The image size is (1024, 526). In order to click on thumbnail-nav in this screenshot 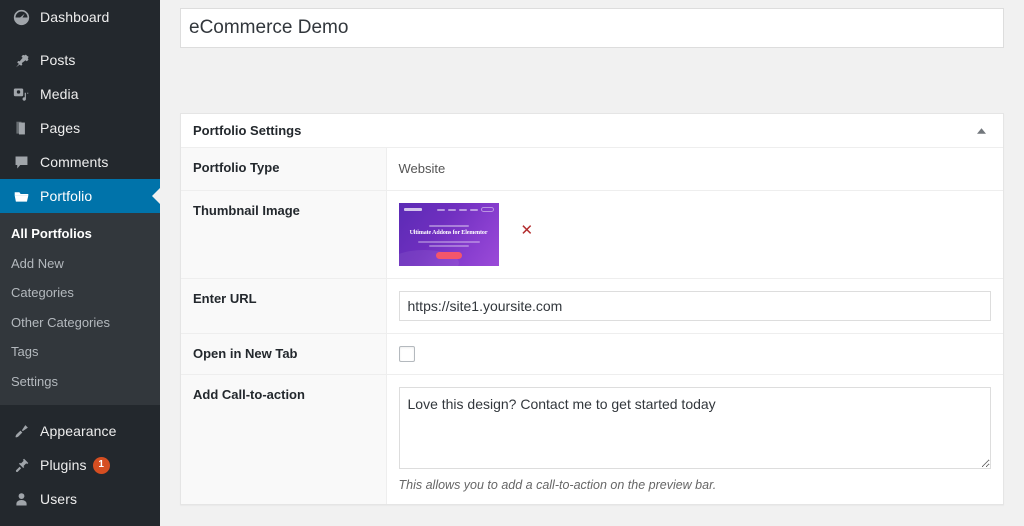, I will do `click(448, 210)`.